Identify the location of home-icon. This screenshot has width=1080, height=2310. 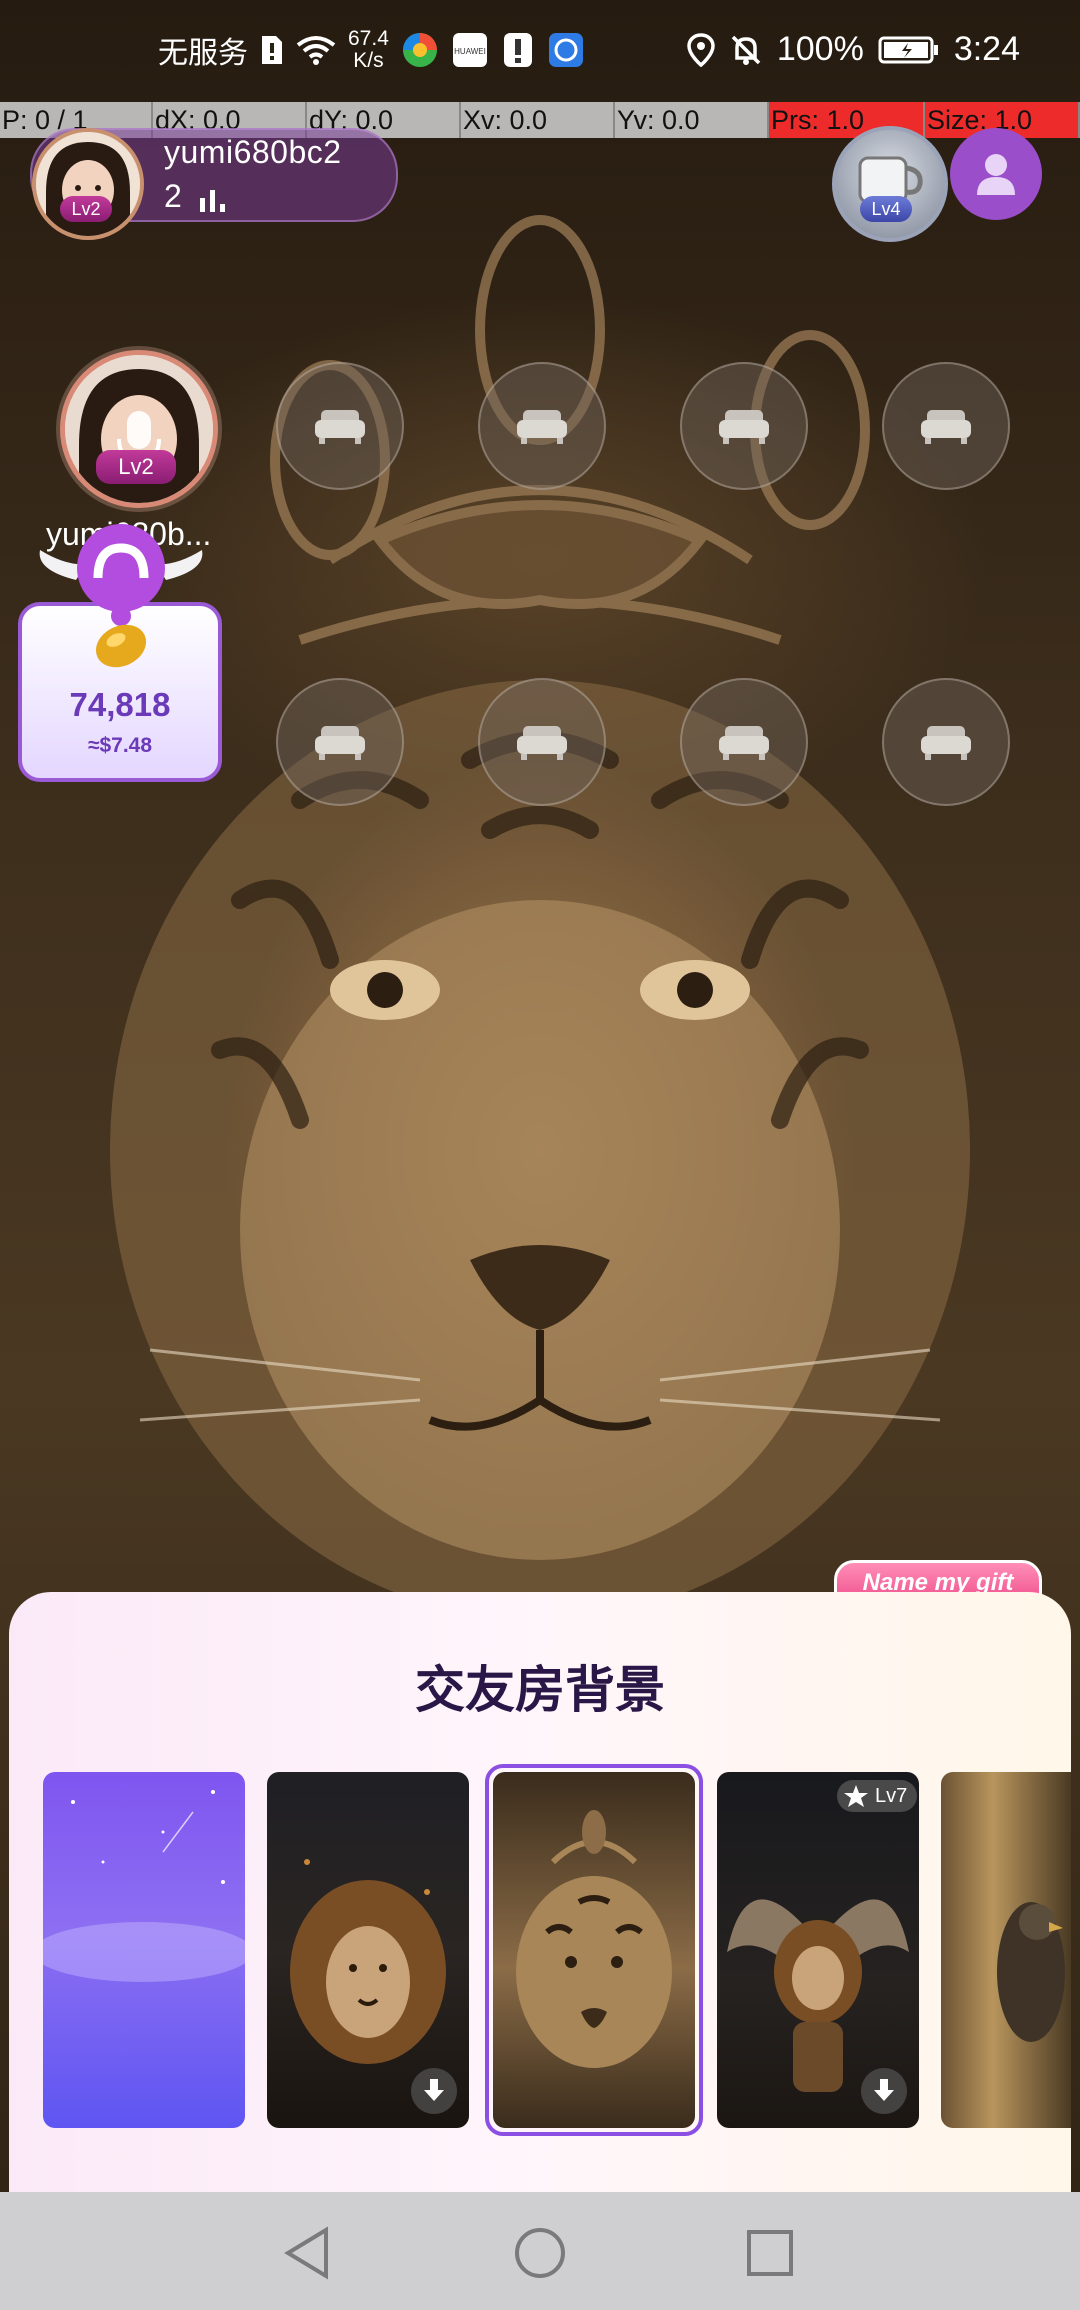
(540, 2255).